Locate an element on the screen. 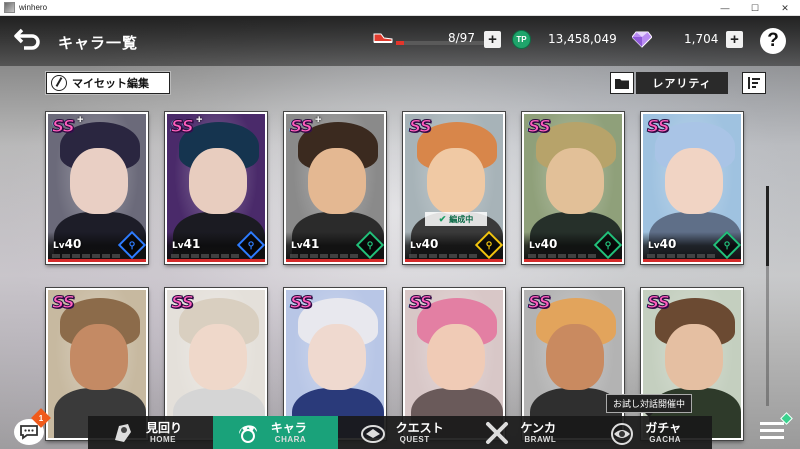  header-bar: キャラ一覧 8/97 + TP 13,458,049 1,704 + ? is located at coordinates (400, 41).